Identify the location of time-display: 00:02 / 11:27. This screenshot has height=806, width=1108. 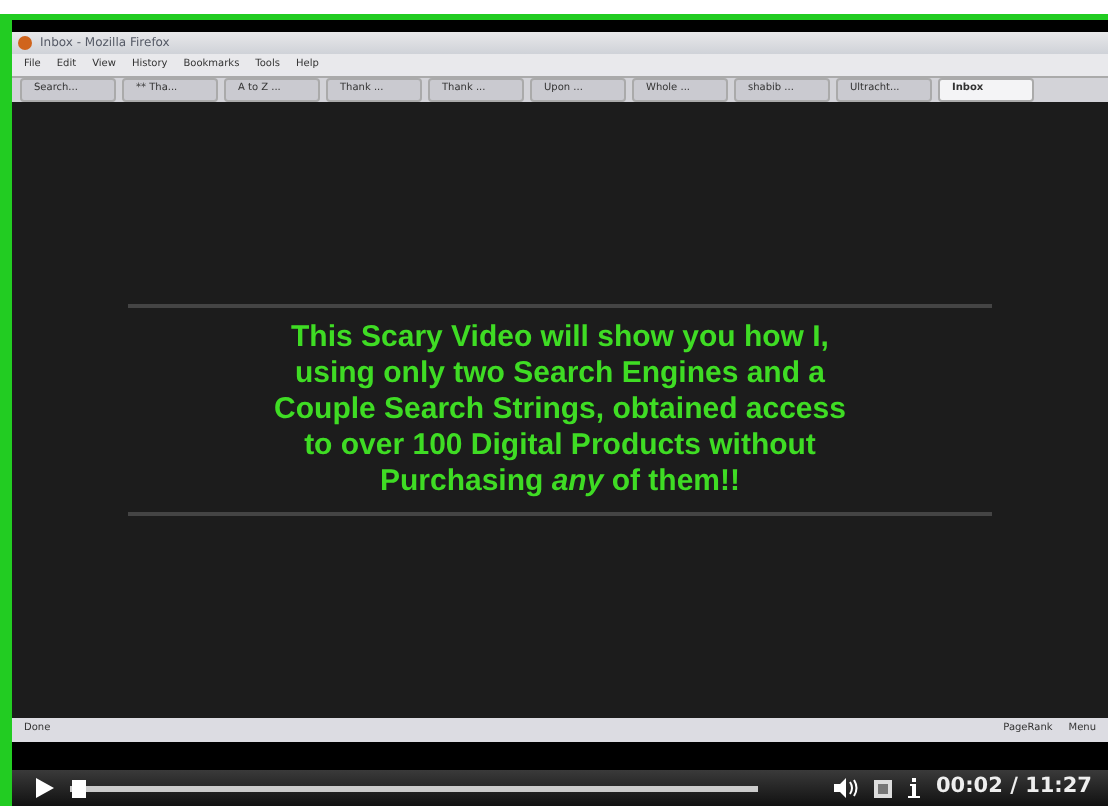
(1014, 787).